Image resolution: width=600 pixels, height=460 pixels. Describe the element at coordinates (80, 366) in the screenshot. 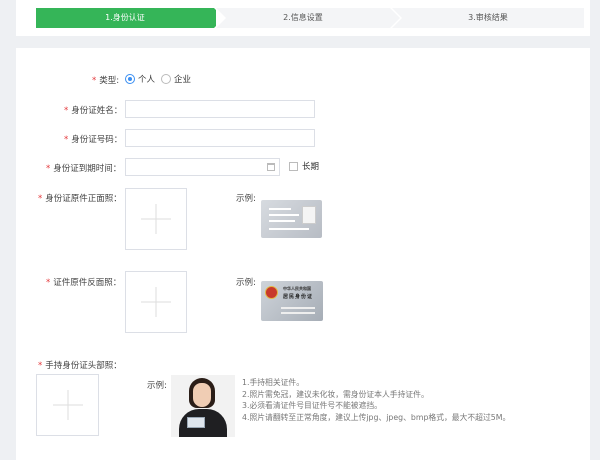

I see `id-handheld-label: * 手持身份证头部照：` at that location.